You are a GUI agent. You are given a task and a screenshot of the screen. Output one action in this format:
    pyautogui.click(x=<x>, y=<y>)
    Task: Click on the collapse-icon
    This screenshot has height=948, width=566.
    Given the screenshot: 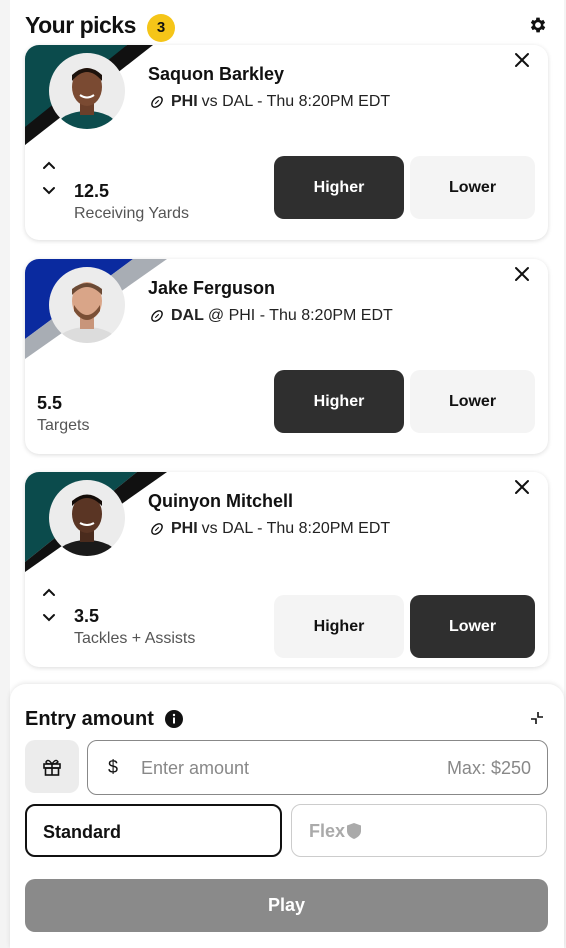 What is the action you would take?
    pyautogui.click(x=537, y=718)
    